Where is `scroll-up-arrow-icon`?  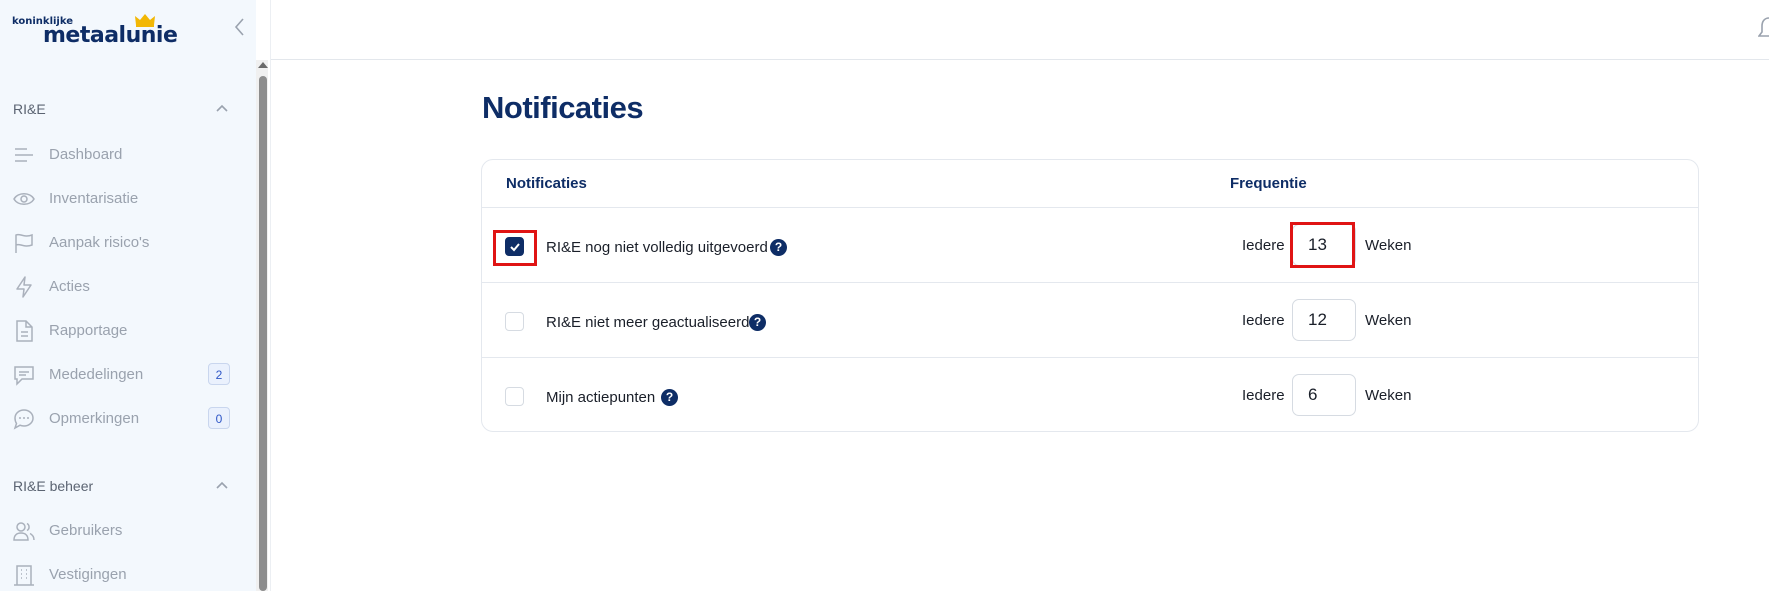 scroll-up-arrow-icon is located at coordinates (263, 65).